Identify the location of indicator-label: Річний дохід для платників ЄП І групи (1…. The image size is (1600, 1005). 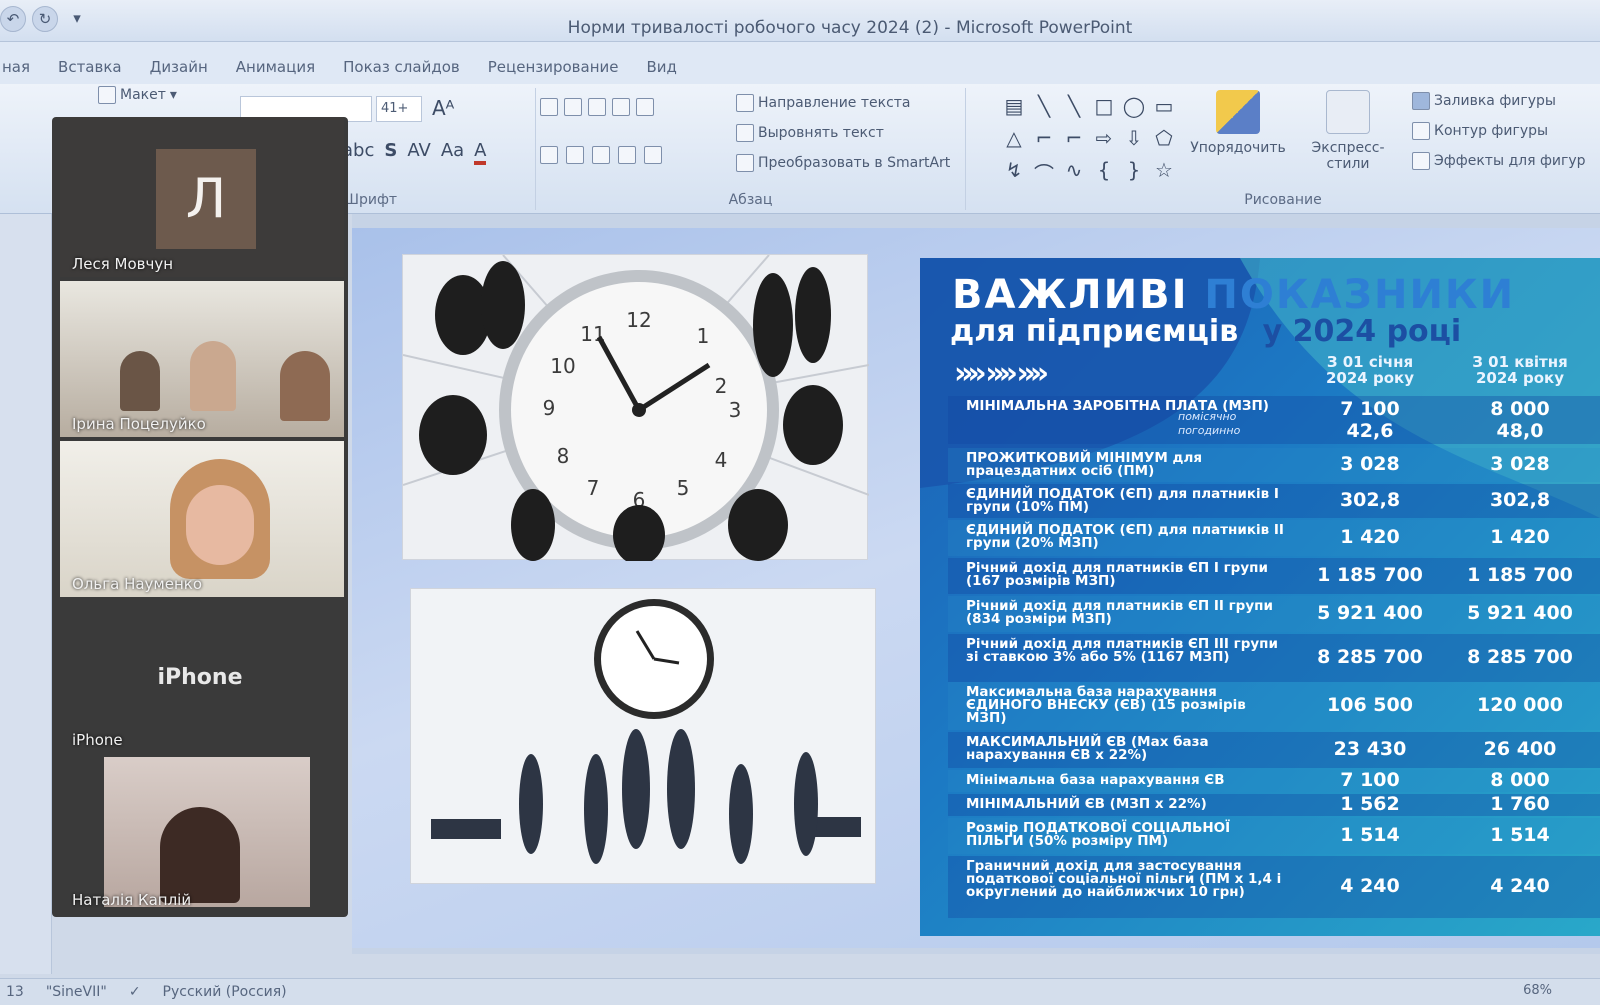
(1117, 574).